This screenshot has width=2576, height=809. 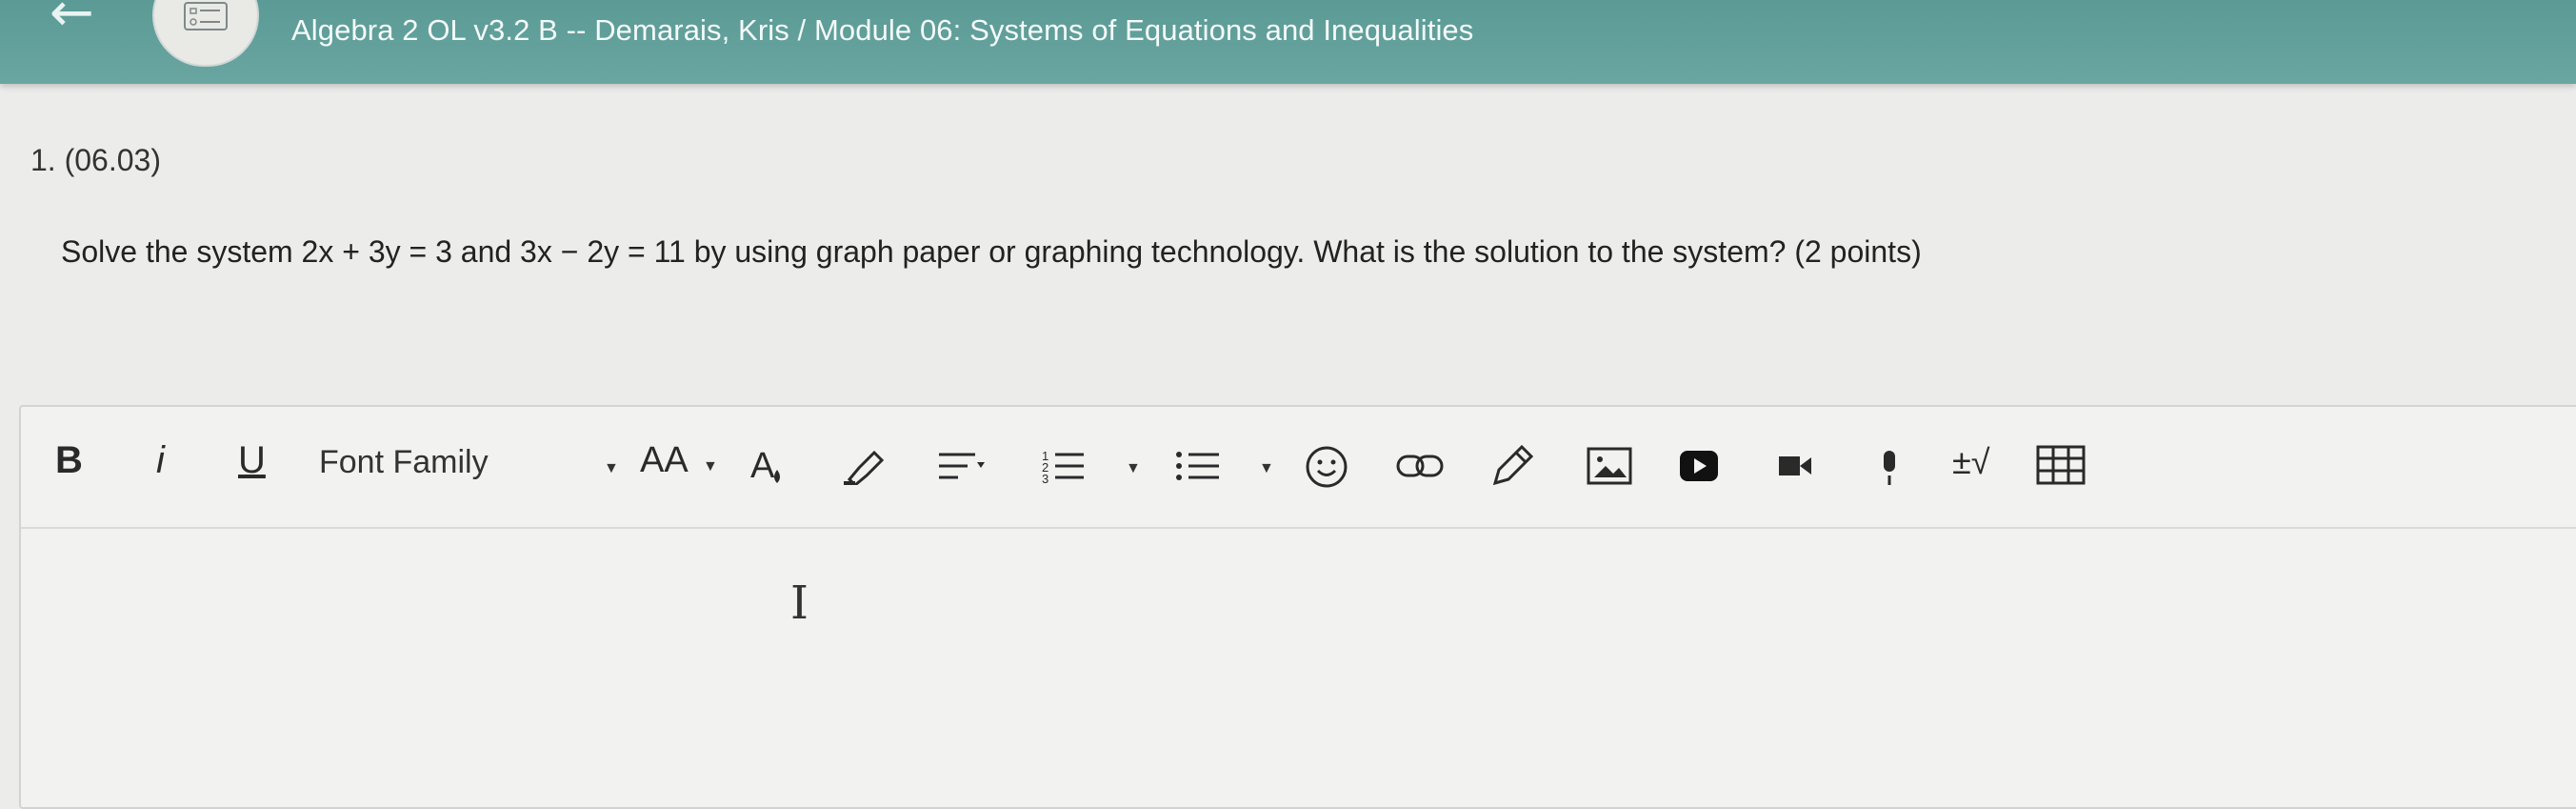 What do you see at coordinates (1199, 466) in the screenshot?
I see `bullet-list-icon` at bounding box center [1199, 466].